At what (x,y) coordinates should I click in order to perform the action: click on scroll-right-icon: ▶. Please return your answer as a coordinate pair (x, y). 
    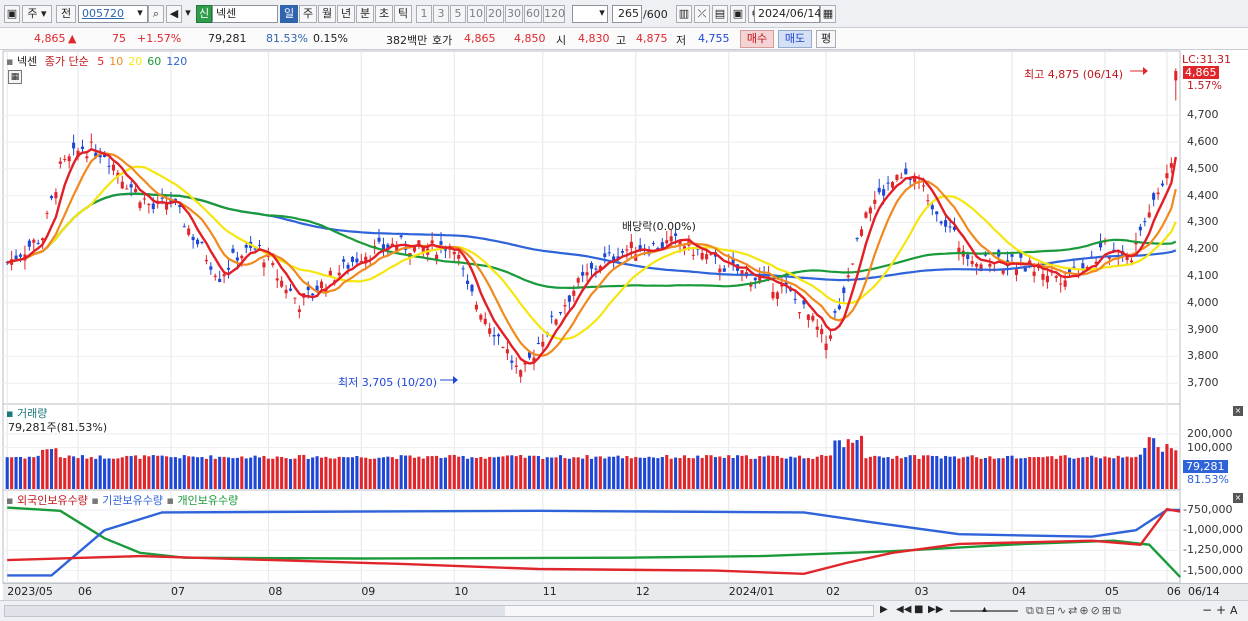
    Looking at the image, I should click on (884, 609).